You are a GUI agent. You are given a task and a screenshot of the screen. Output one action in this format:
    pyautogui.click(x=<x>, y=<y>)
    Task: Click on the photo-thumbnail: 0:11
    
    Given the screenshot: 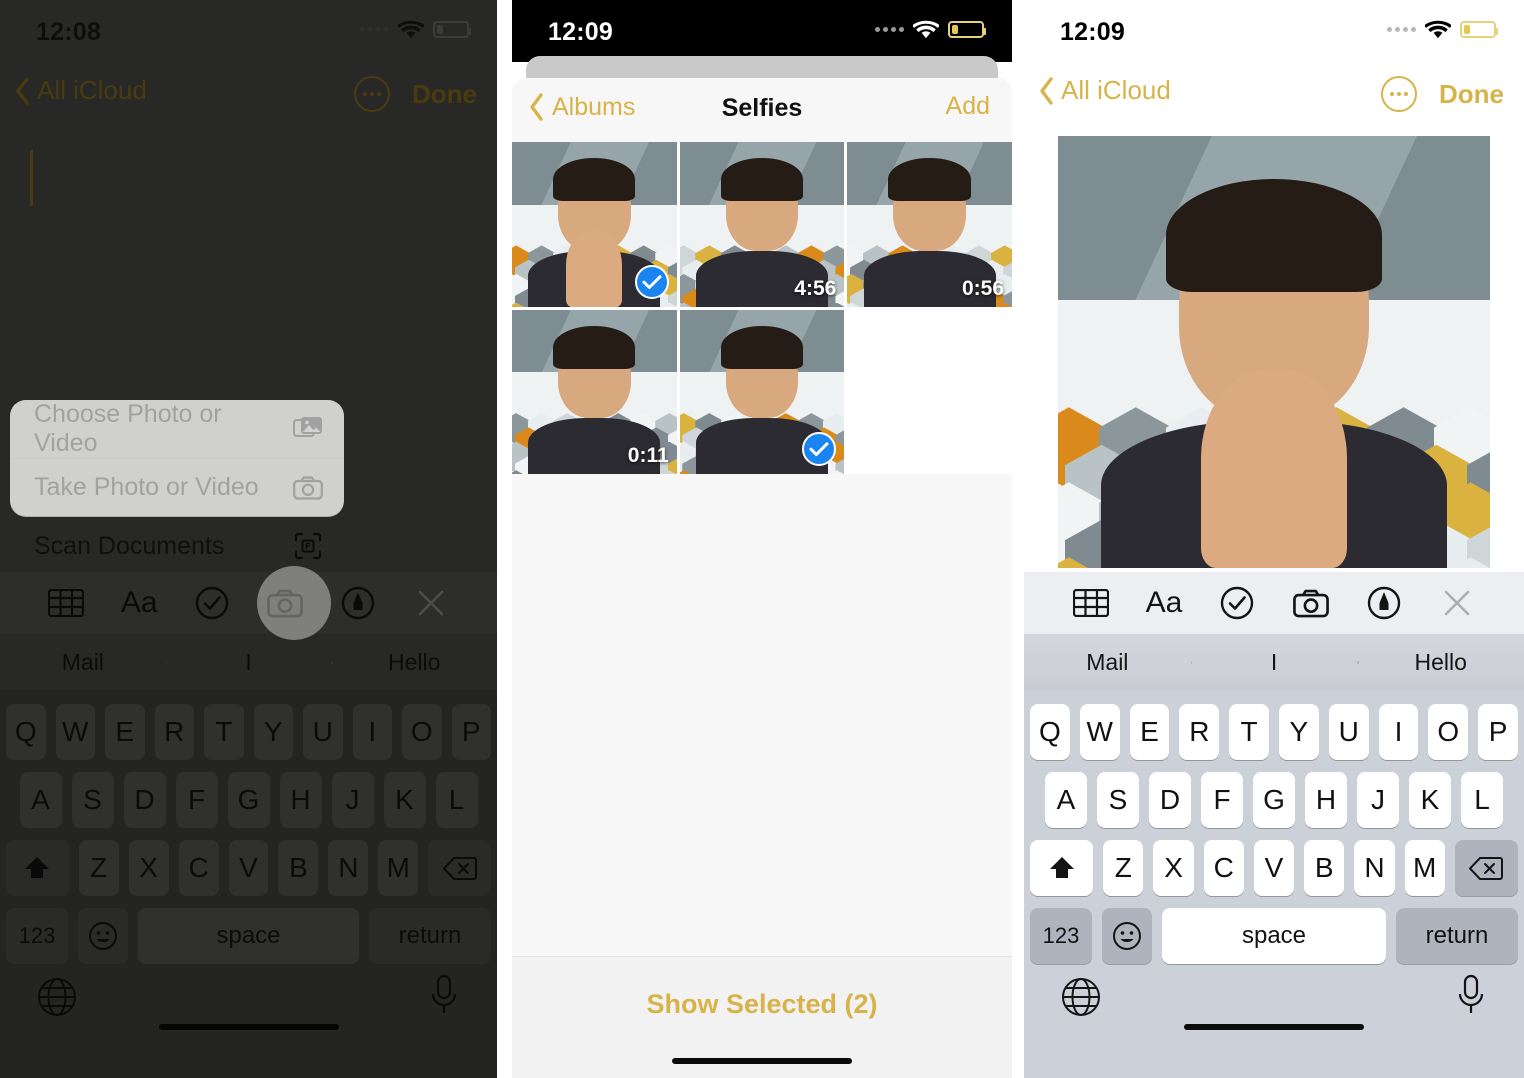 What is the action you would take?
    pyautogui.click(x=594, y=392)
    